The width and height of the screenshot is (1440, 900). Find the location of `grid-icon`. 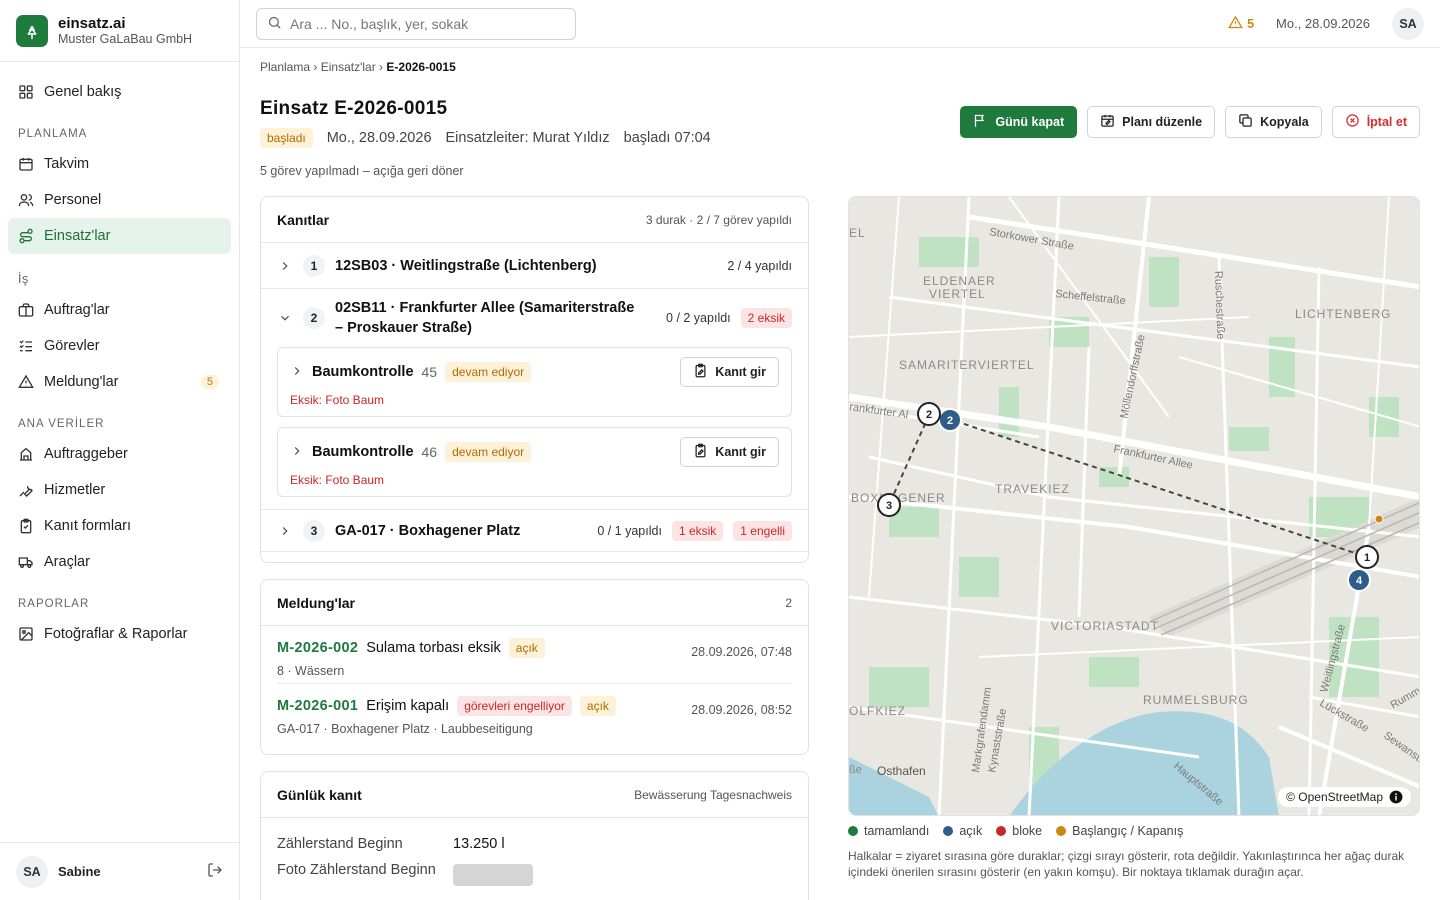

grid-icon is located at coordinates (26, 92).